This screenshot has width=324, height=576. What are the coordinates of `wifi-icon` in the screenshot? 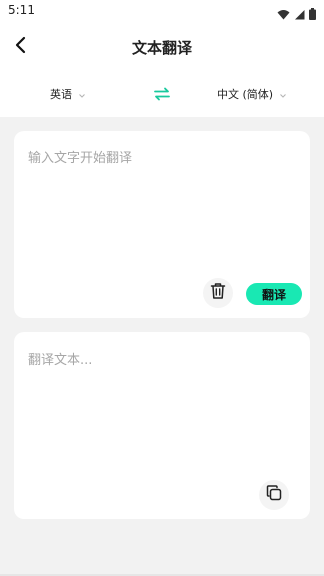 It's located at (283, 14).